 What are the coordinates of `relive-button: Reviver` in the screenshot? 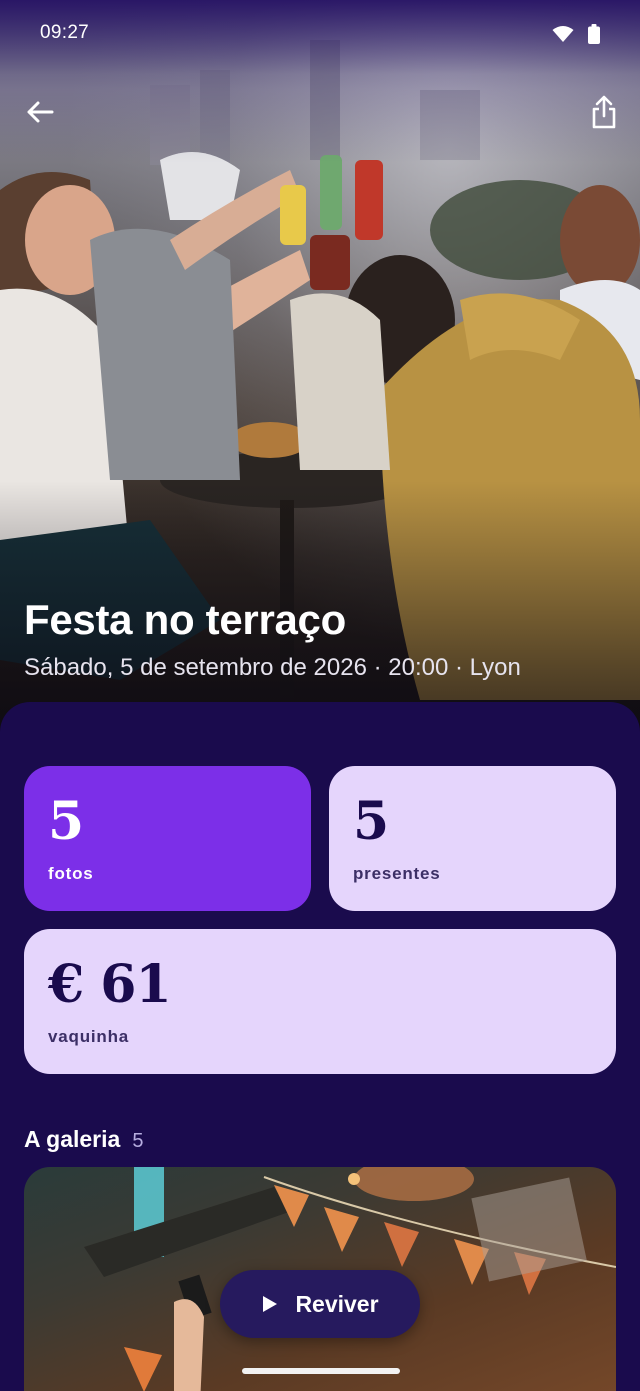 It's located at (320, 1304).